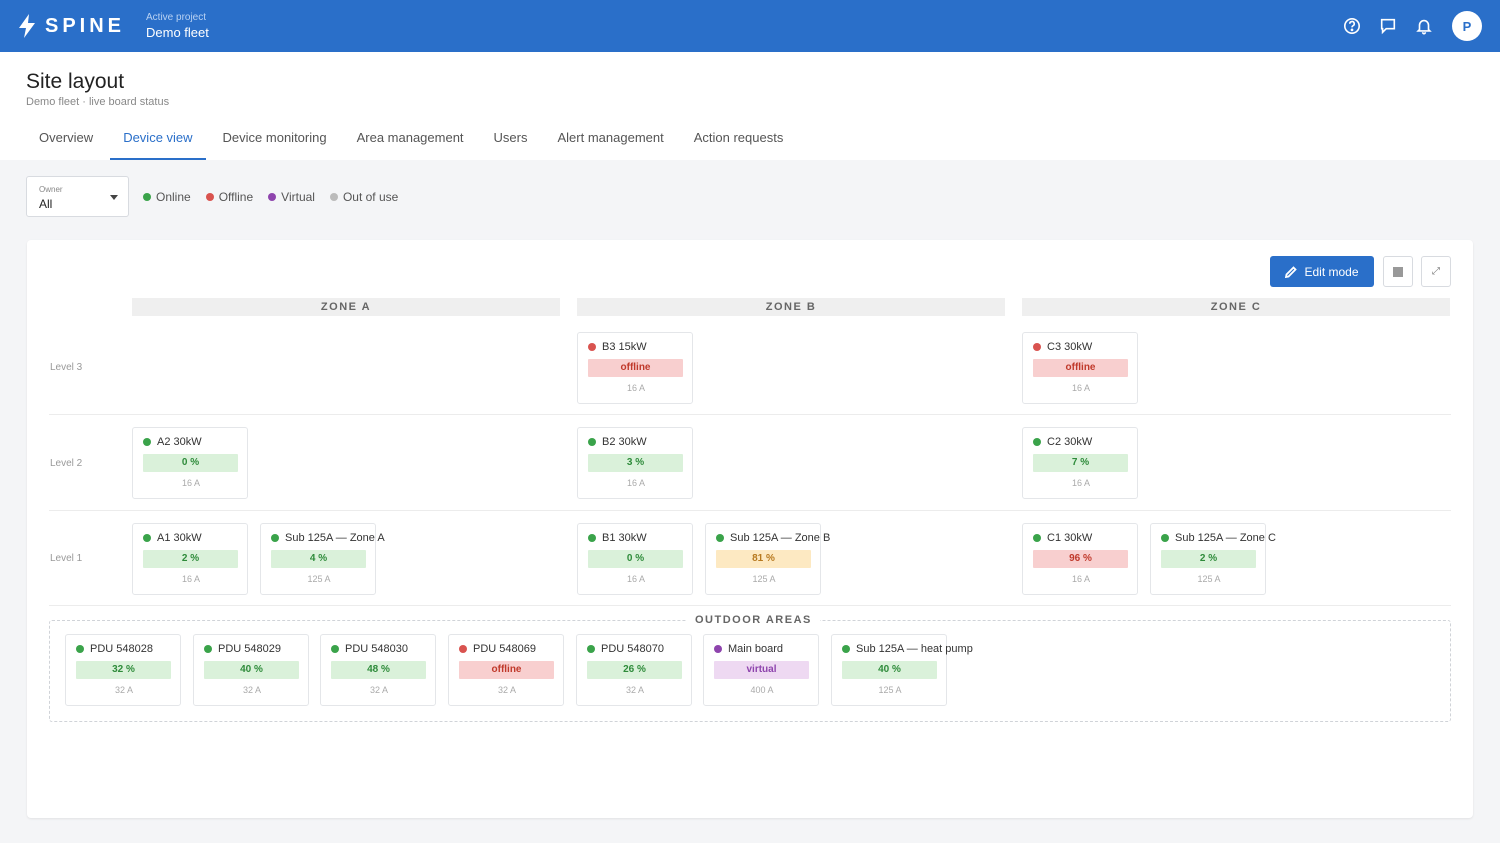 The width and height of the screenshot is (1500, 843). Describe the element at coordinates (506, 670) in the screenshot. I see `outdoor-device-card: PDU 548069 offline 32 A` at that location.